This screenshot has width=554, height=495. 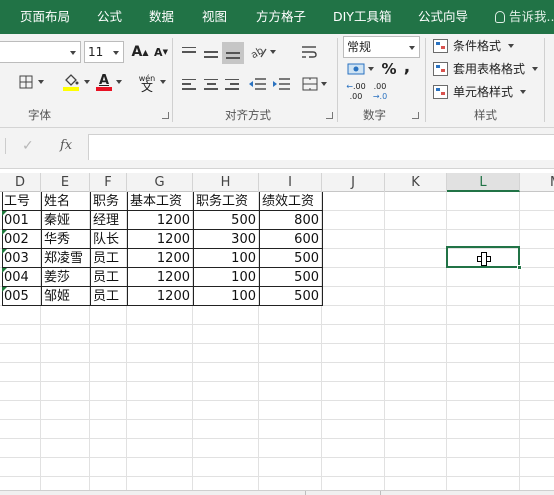 What do you see at coordinates (381, 47) in the screenshot?
I see `number-format-select: 常规` at bounding box center [381, 47].